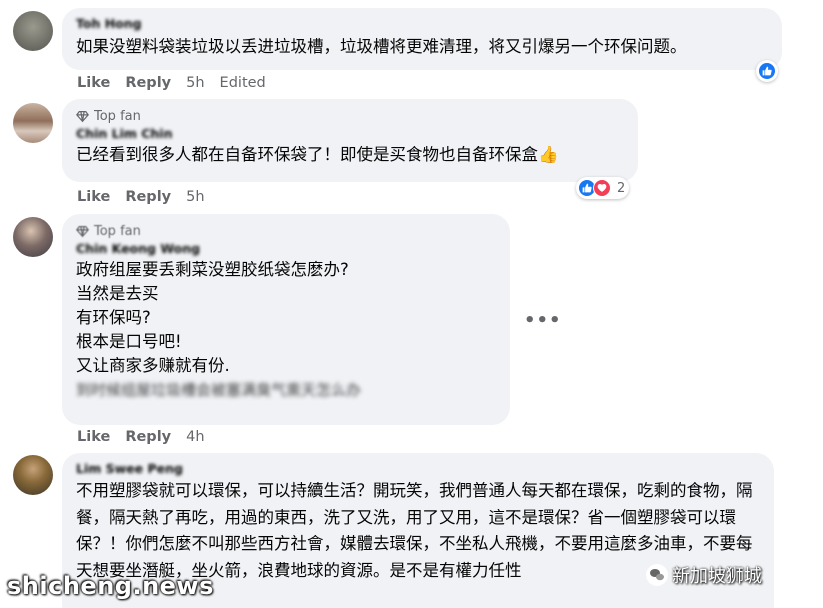  Describe the element at coordinates (543, 320) in the screenshot. I see `more-options-icon: •••` at that location.